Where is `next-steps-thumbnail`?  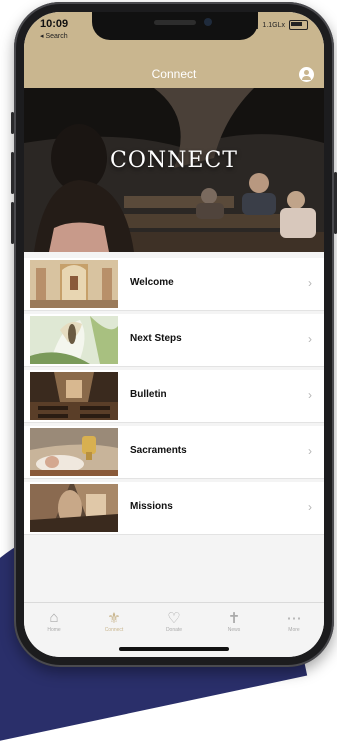
next-steps-thumbnail is located at coordinates (74, 340).